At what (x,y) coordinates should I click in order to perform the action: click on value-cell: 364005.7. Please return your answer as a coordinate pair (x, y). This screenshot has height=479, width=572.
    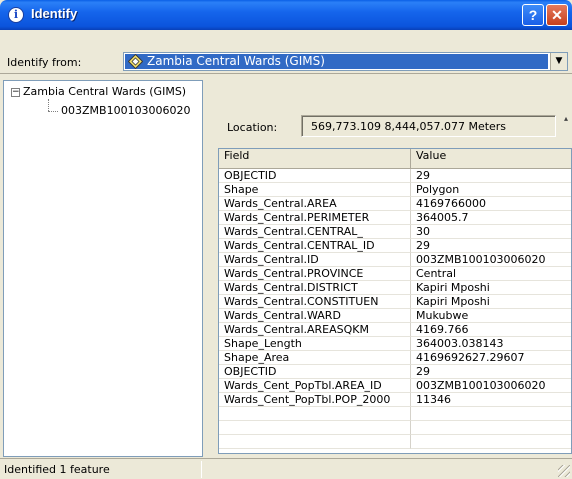
    Looking at the image, I should click on (491, 218).